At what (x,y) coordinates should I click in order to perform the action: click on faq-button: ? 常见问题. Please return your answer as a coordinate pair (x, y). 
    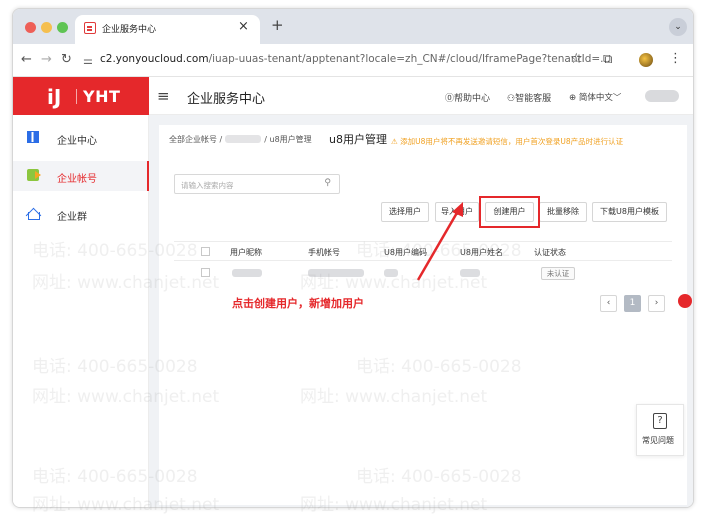
    Looking at the image, I should click on (660, 430).